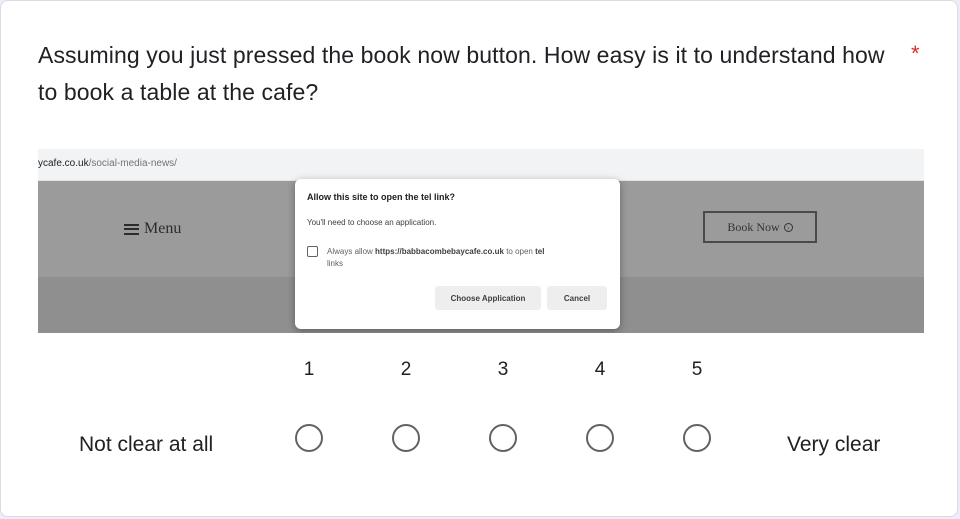  What do you see at coordinates (834, 444) in the screenshot?
I see `scale-high-label: Very clear` at bounding box center [834, 444].